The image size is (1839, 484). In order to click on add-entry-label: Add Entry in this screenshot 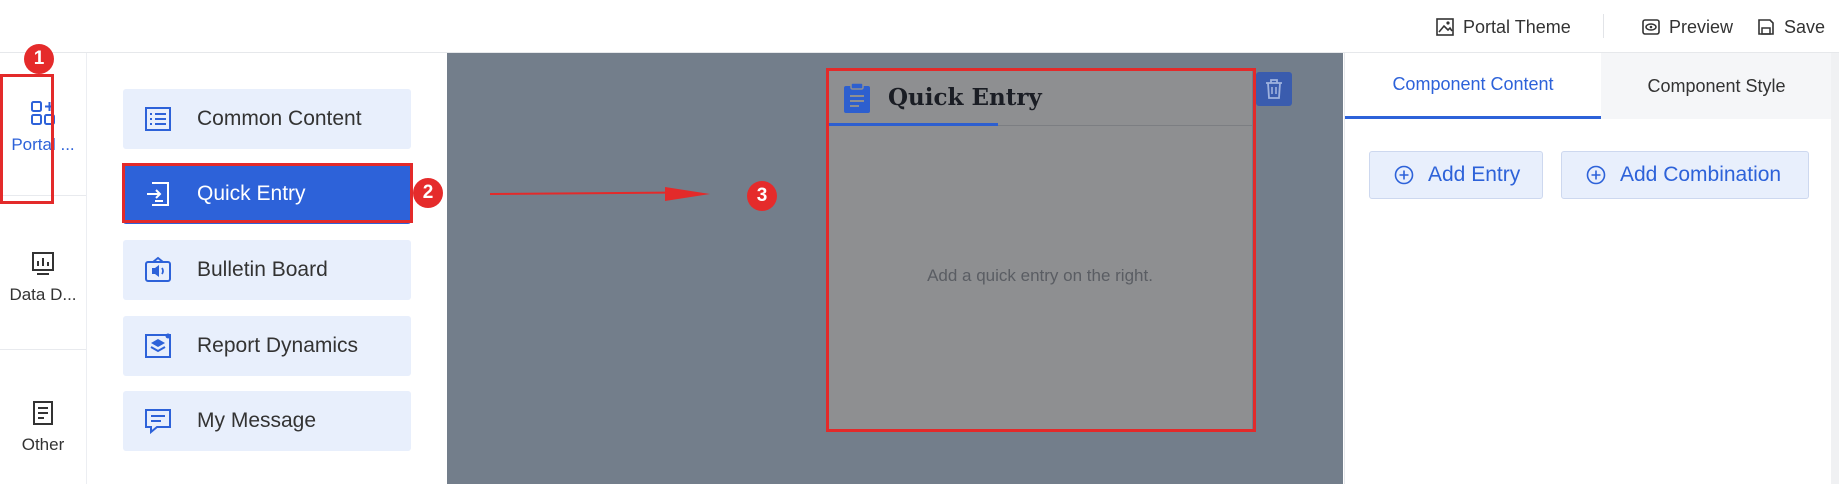, I will do `click(1474, 174)`.